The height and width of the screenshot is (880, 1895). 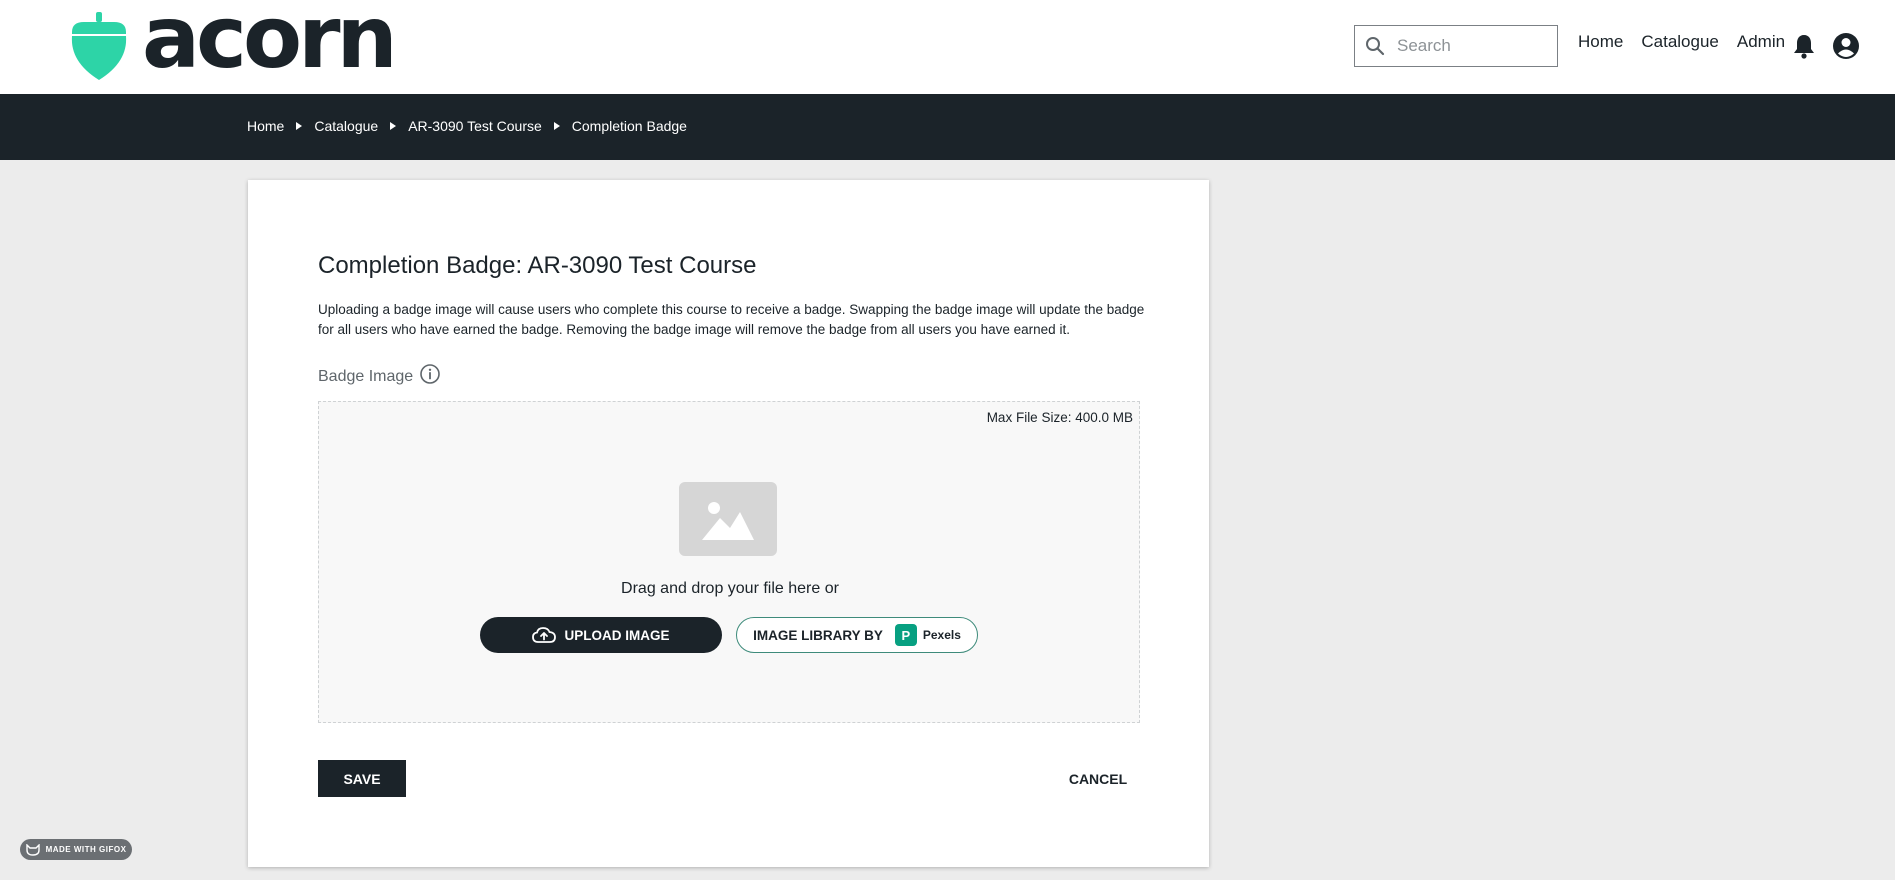 What do you see at coordinates (1846, 48) in the screenshot?
I see `account-icon` at bounding box center [1846, 48].